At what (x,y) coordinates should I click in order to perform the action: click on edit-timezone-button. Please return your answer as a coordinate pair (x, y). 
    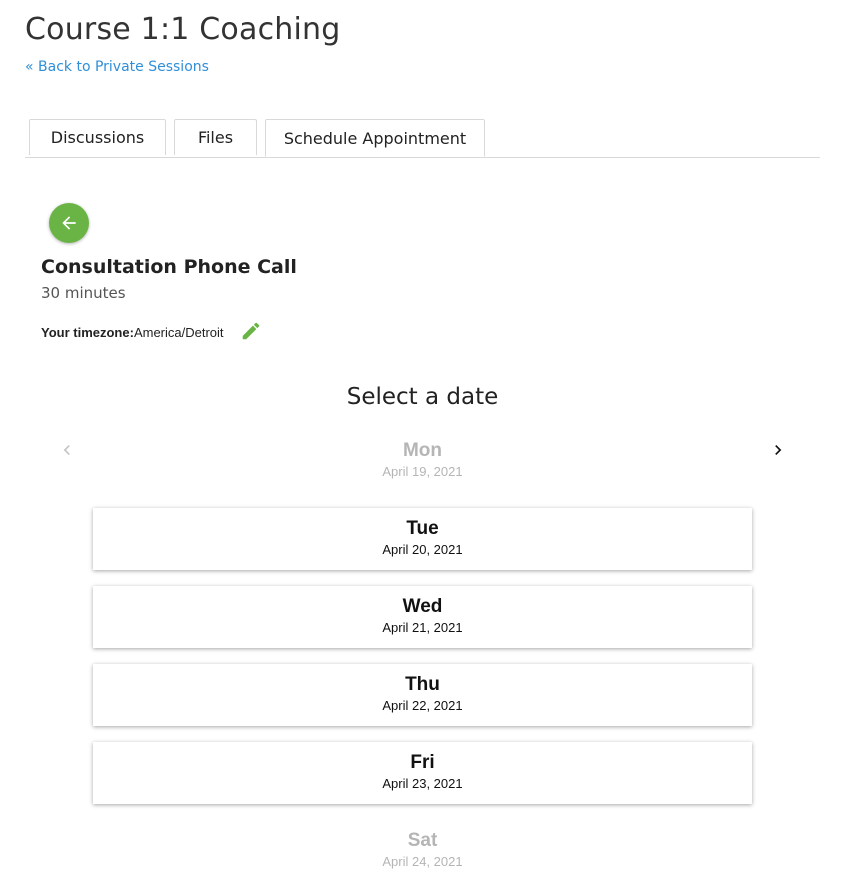
    Looking at the image, I should click on (251, 331).